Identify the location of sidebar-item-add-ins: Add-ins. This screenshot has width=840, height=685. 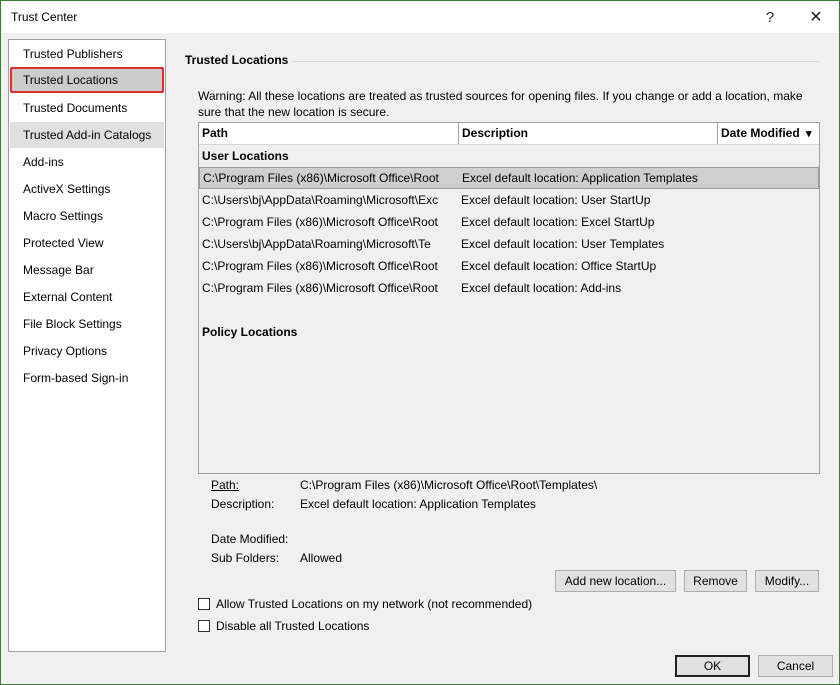
(87, 162).